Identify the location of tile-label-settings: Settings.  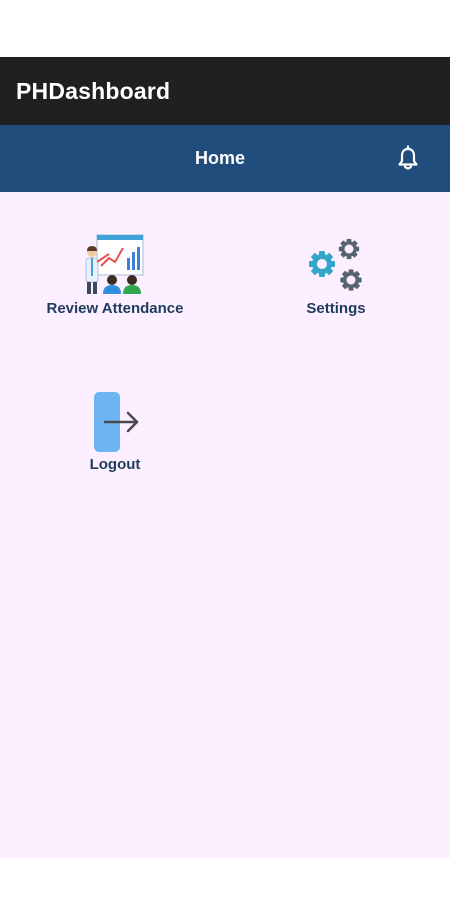
(336, 308).